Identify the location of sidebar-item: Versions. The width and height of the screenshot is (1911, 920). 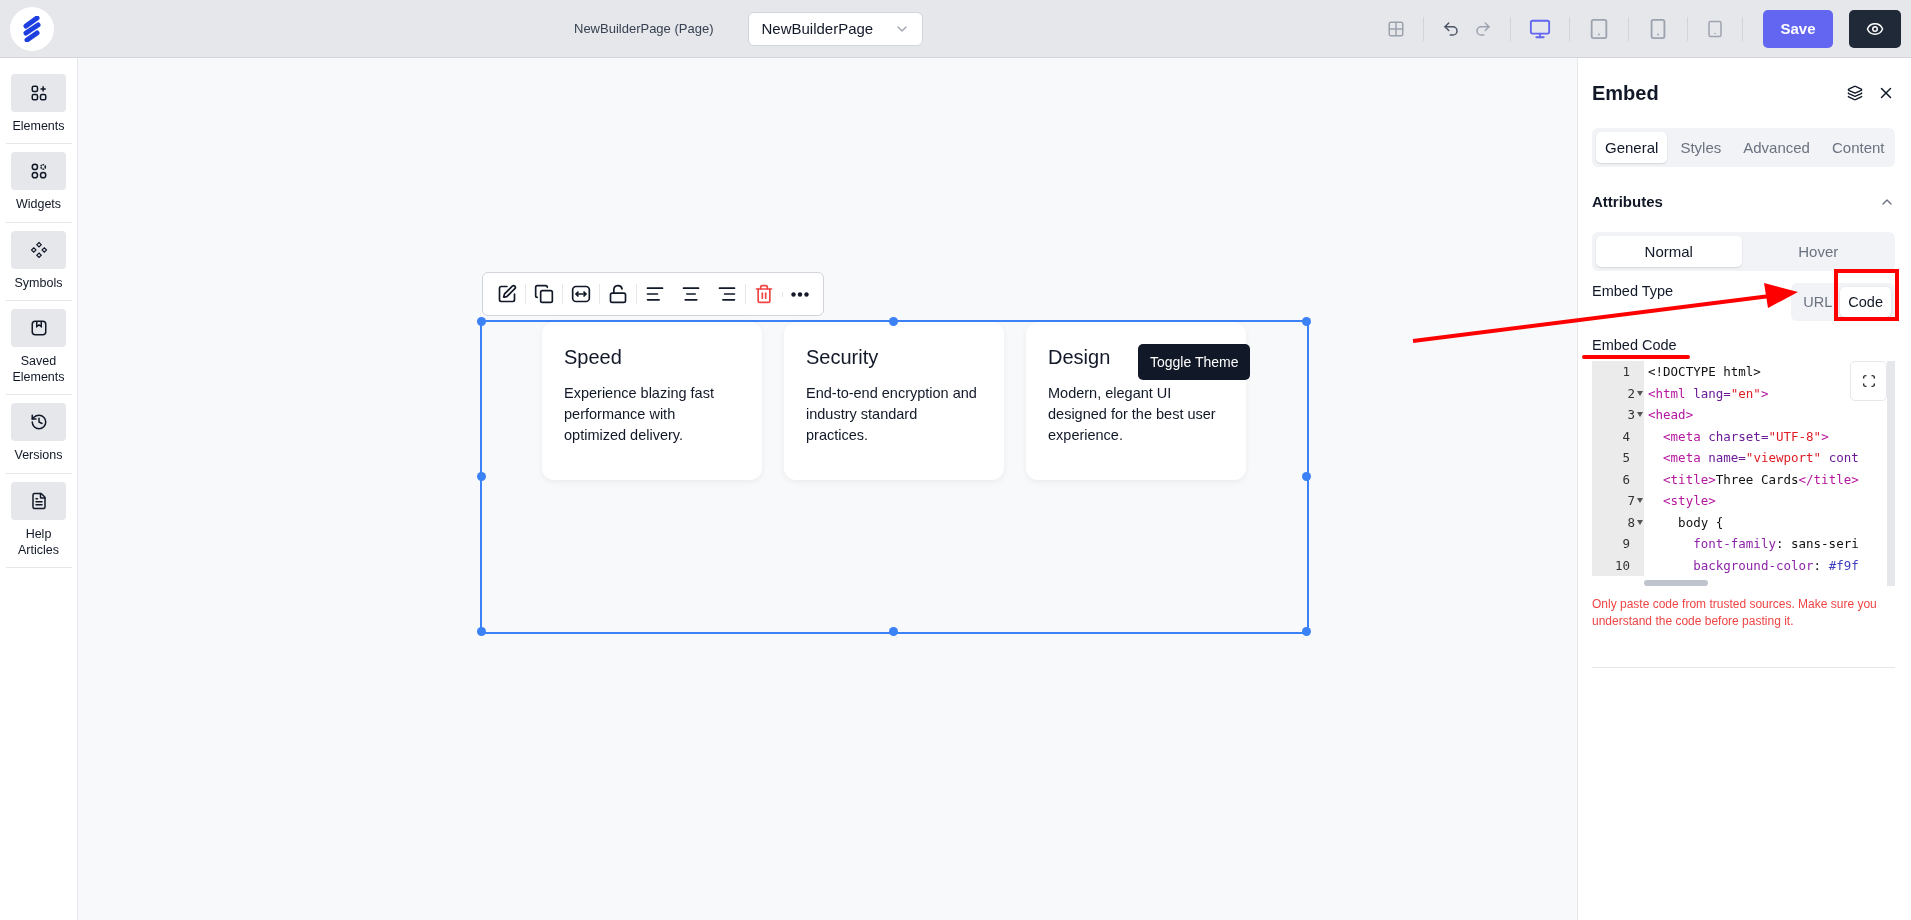
(38, 438).